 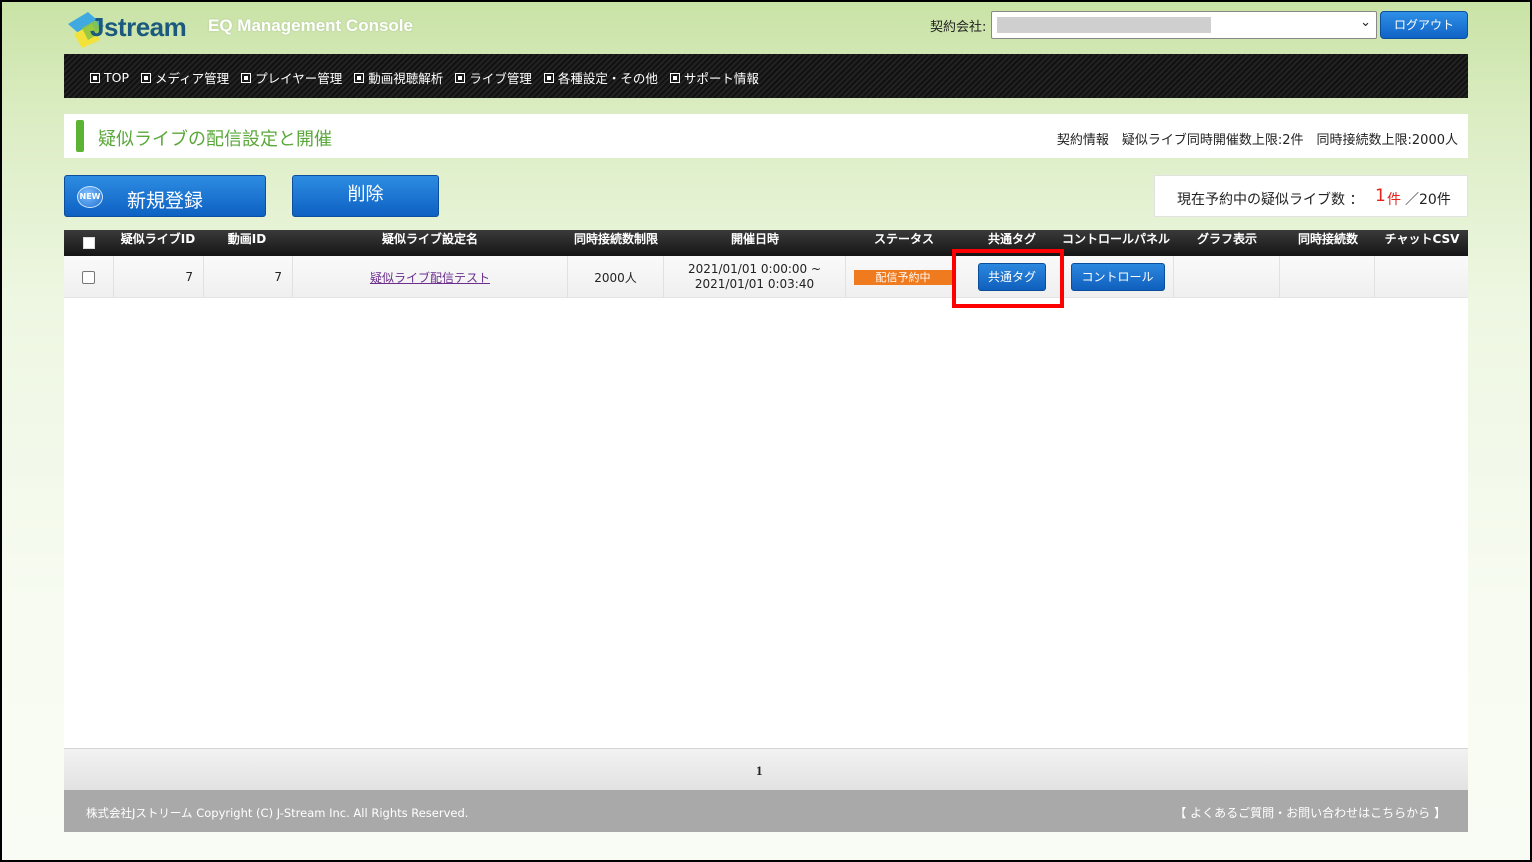 What do you see at coordinates (1008, 278) in the screenshot?
I see `highlight-box` at bounding box center [1008, 278].